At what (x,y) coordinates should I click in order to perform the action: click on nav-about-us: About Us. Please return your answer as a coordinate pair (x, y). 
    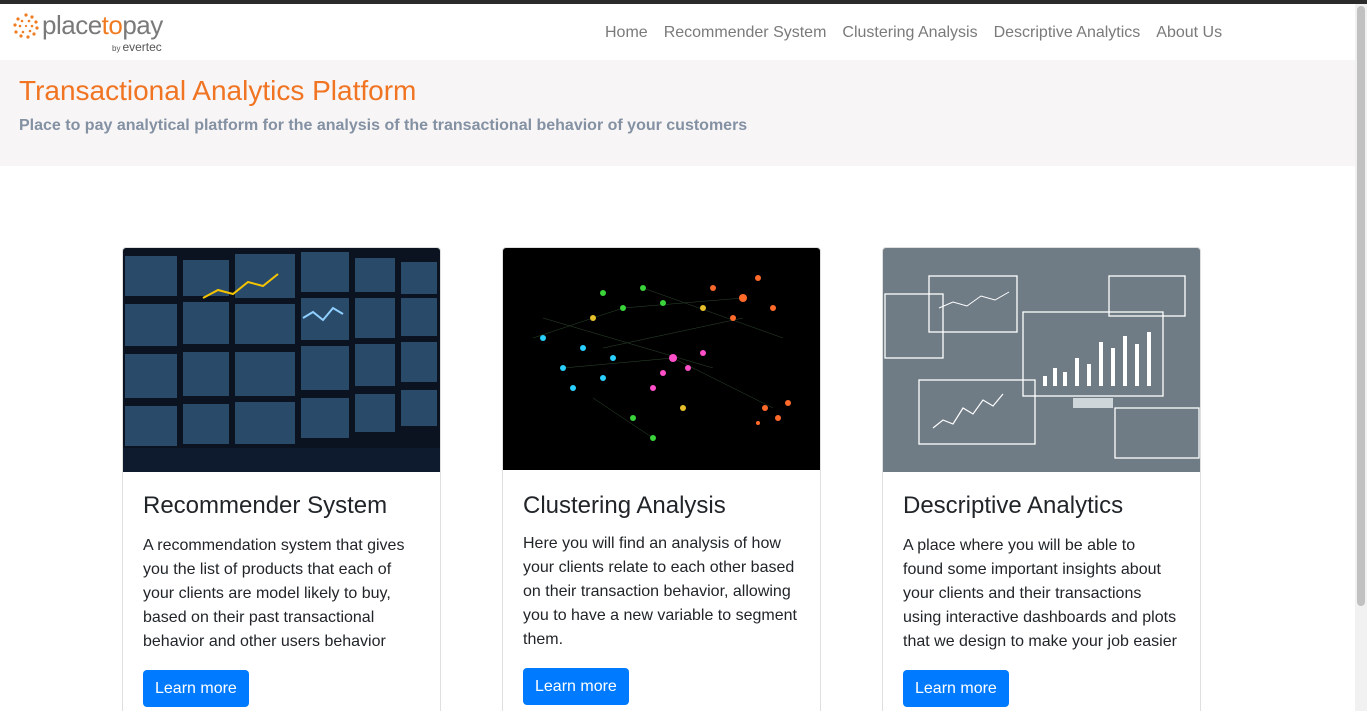
    Looking at the image, I should click on (1189, 33).